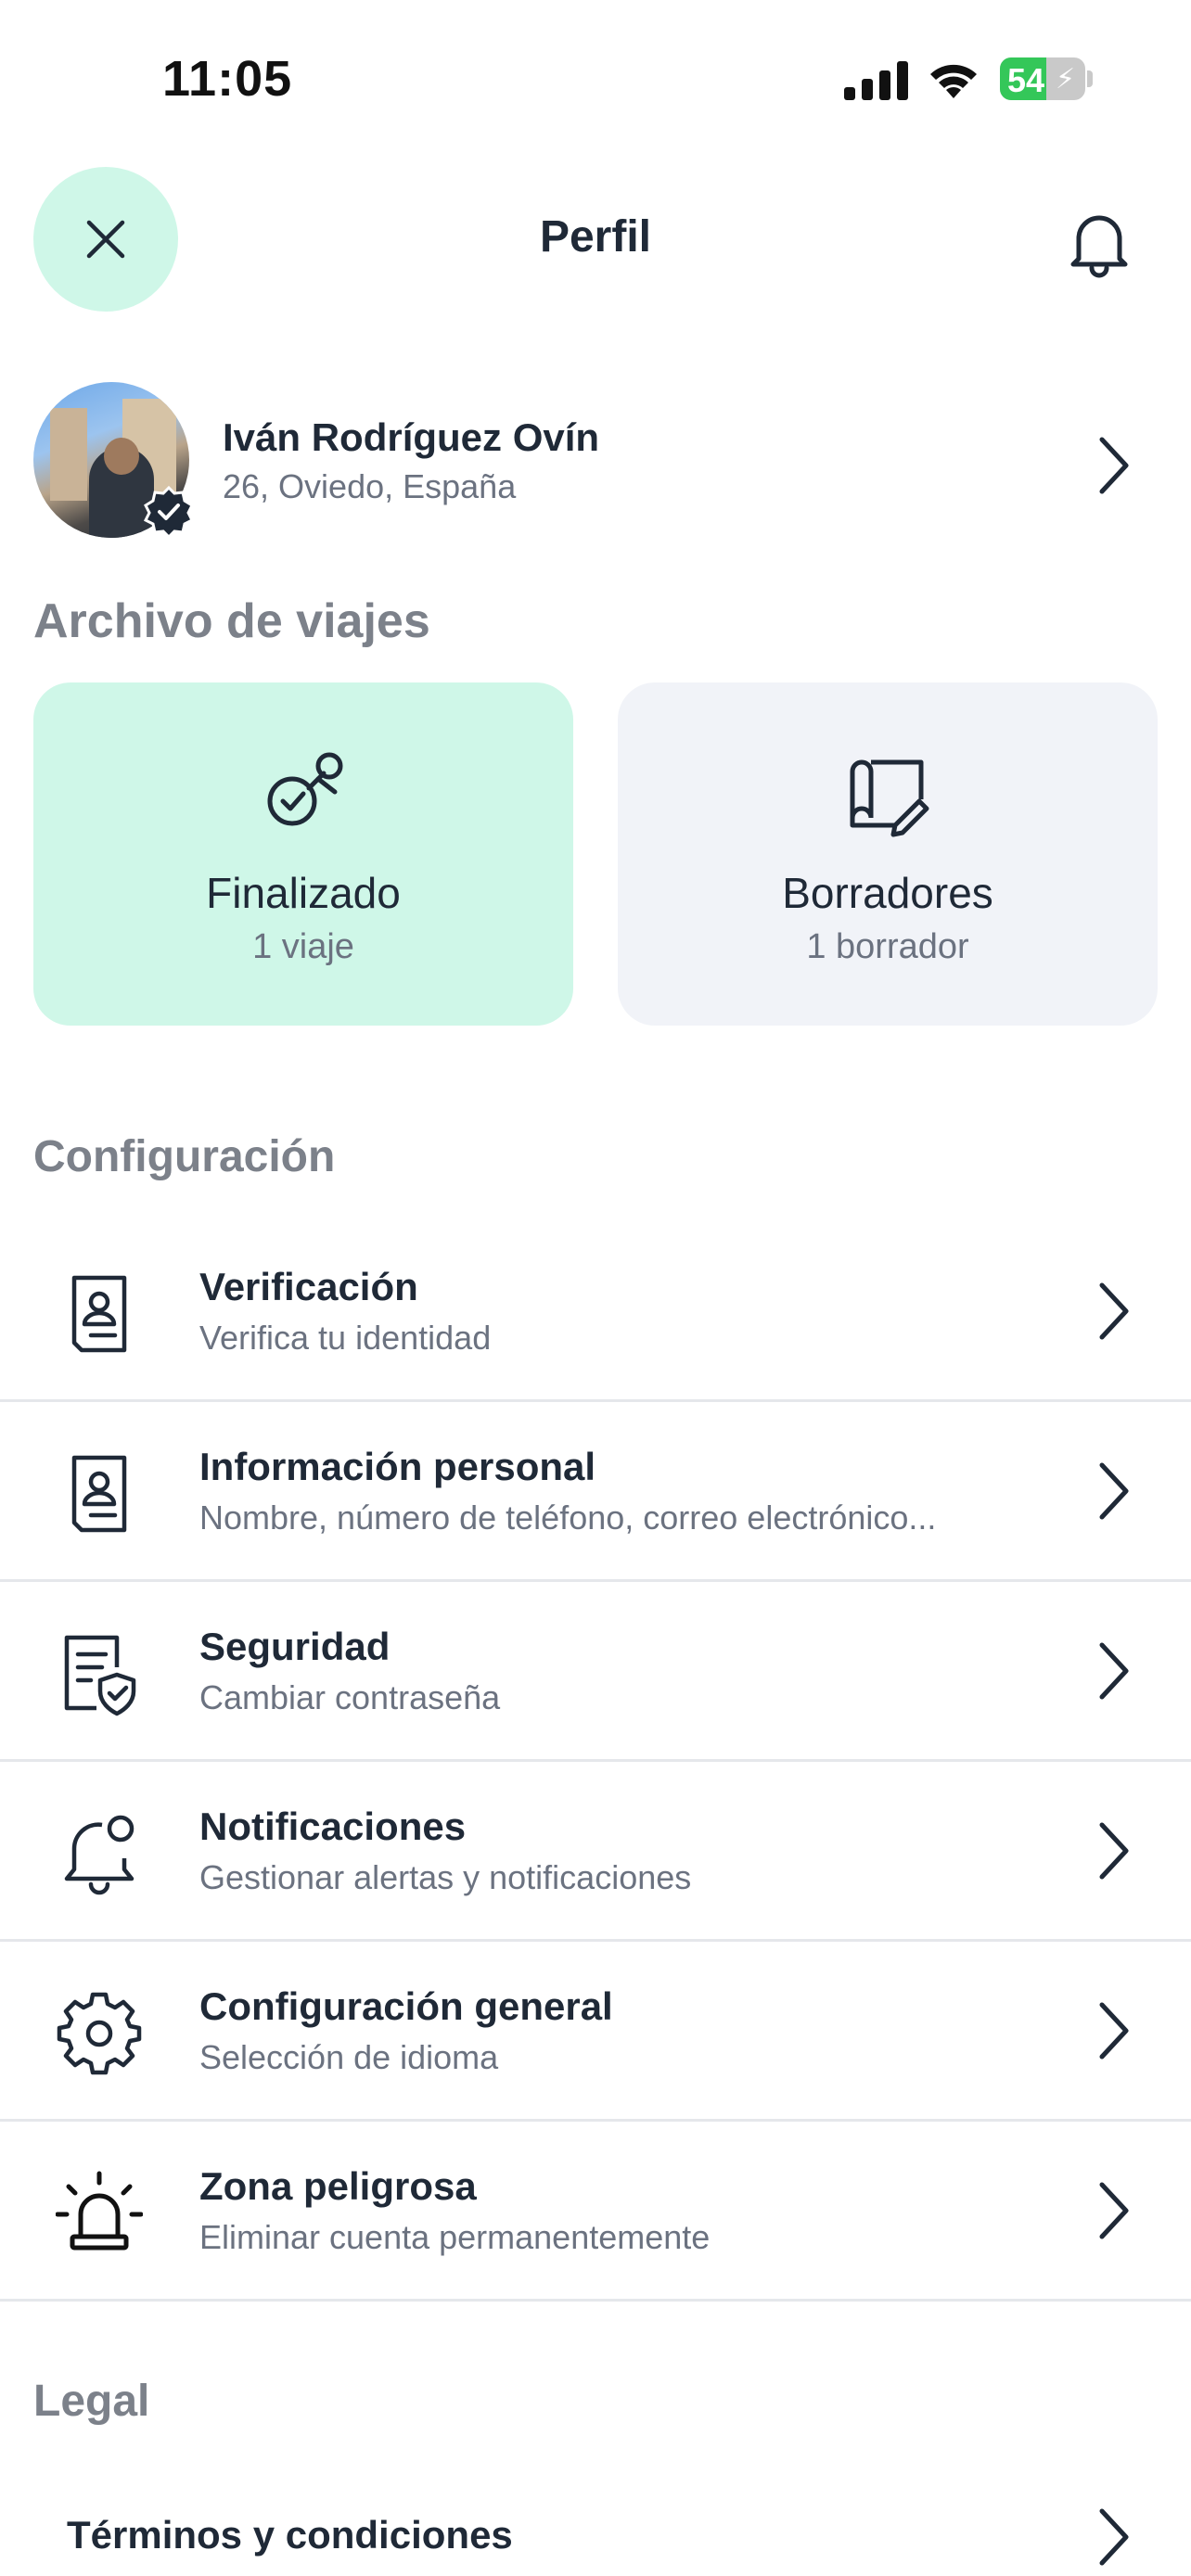 Image resolution: width=1191 pixels, height=2576 pixels. What do you see at coordinates (333, 1826) in the screenshot?
I see `list-item-title: Notificaciones` at bounding box center [333, 1826].